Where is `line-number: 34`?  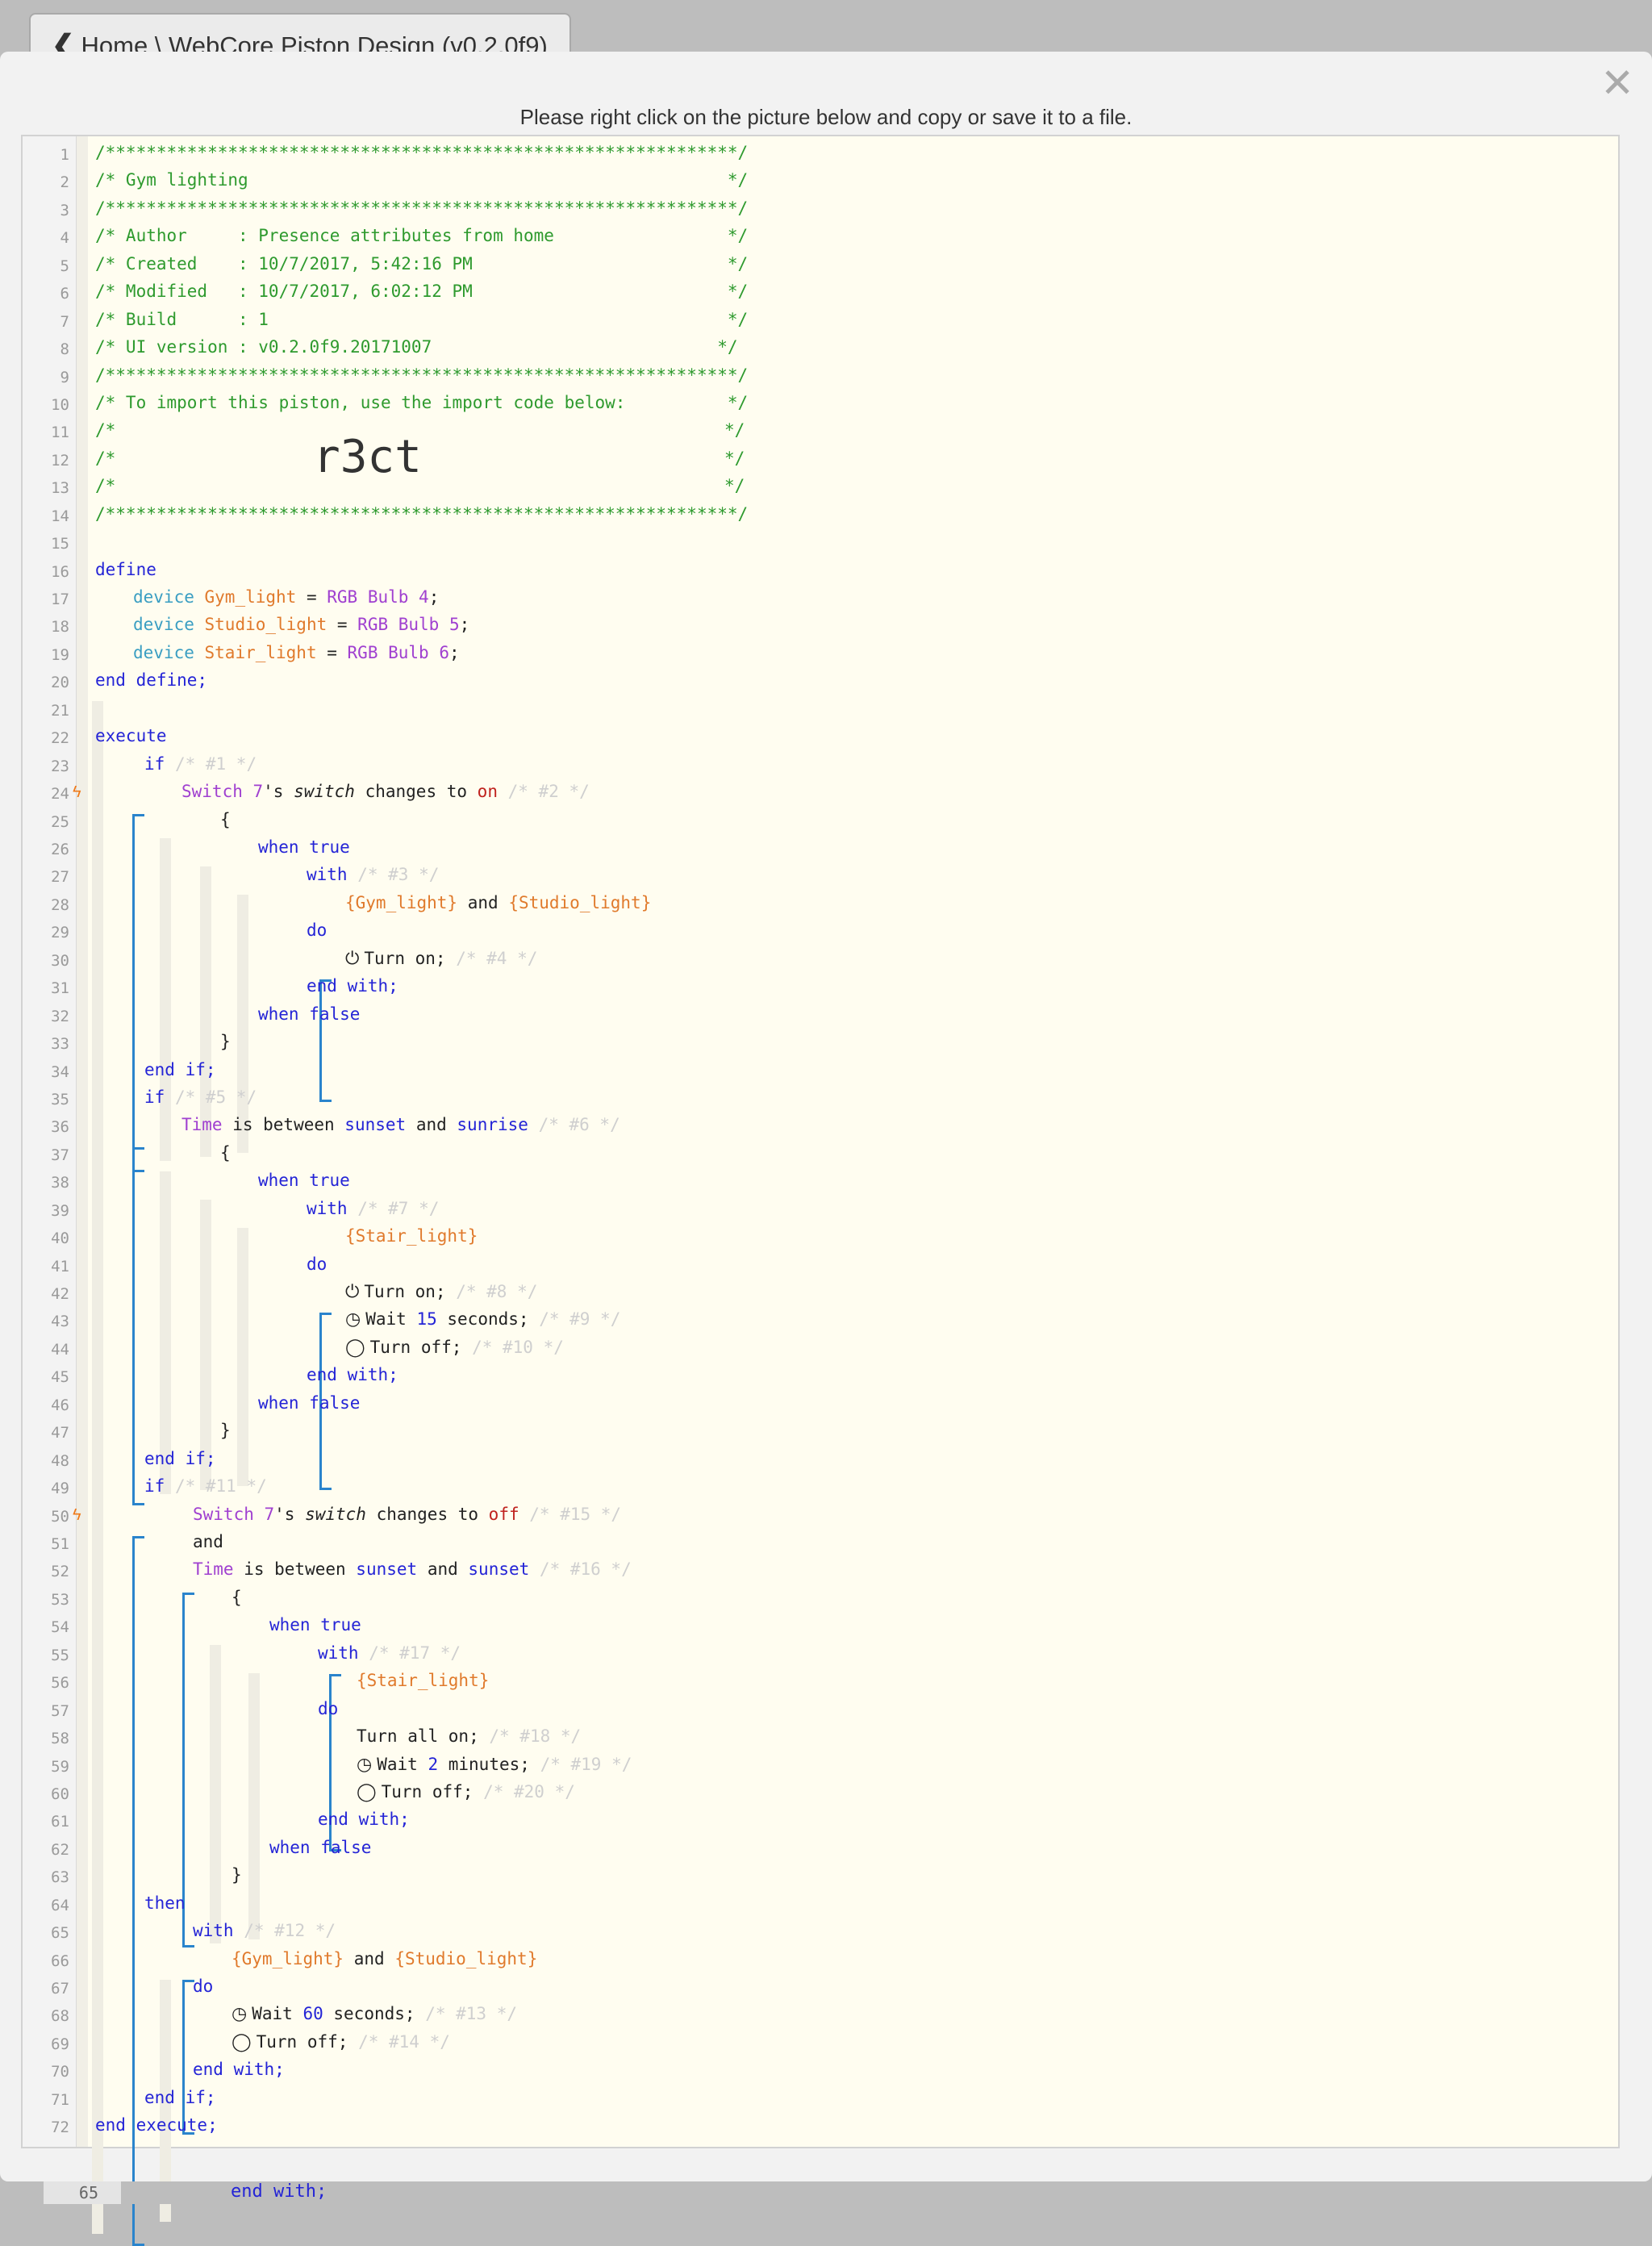 line-number: 34 is located at coordinates (60, 1071).